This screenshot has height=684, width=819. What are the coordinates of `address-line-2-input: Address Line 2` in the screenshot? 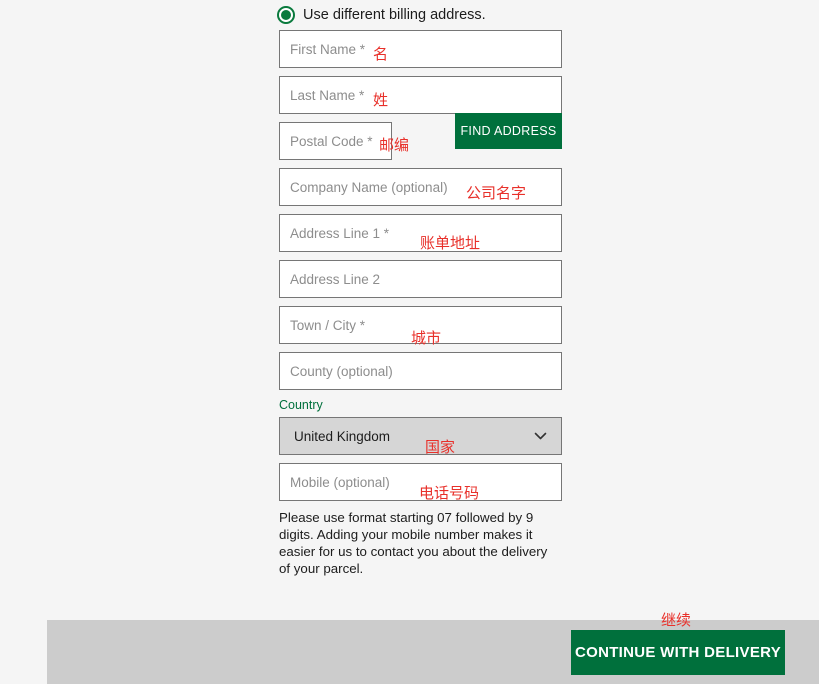 It's located at (420, 279).